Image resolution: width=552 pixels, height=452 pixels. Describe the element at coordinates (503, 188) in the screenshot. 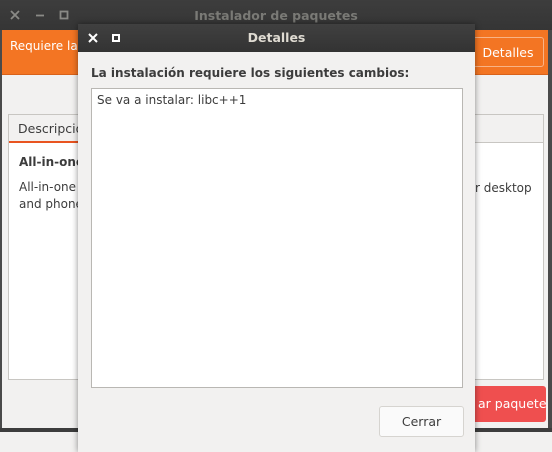

I see `package-description-line: r desktop` at that location.